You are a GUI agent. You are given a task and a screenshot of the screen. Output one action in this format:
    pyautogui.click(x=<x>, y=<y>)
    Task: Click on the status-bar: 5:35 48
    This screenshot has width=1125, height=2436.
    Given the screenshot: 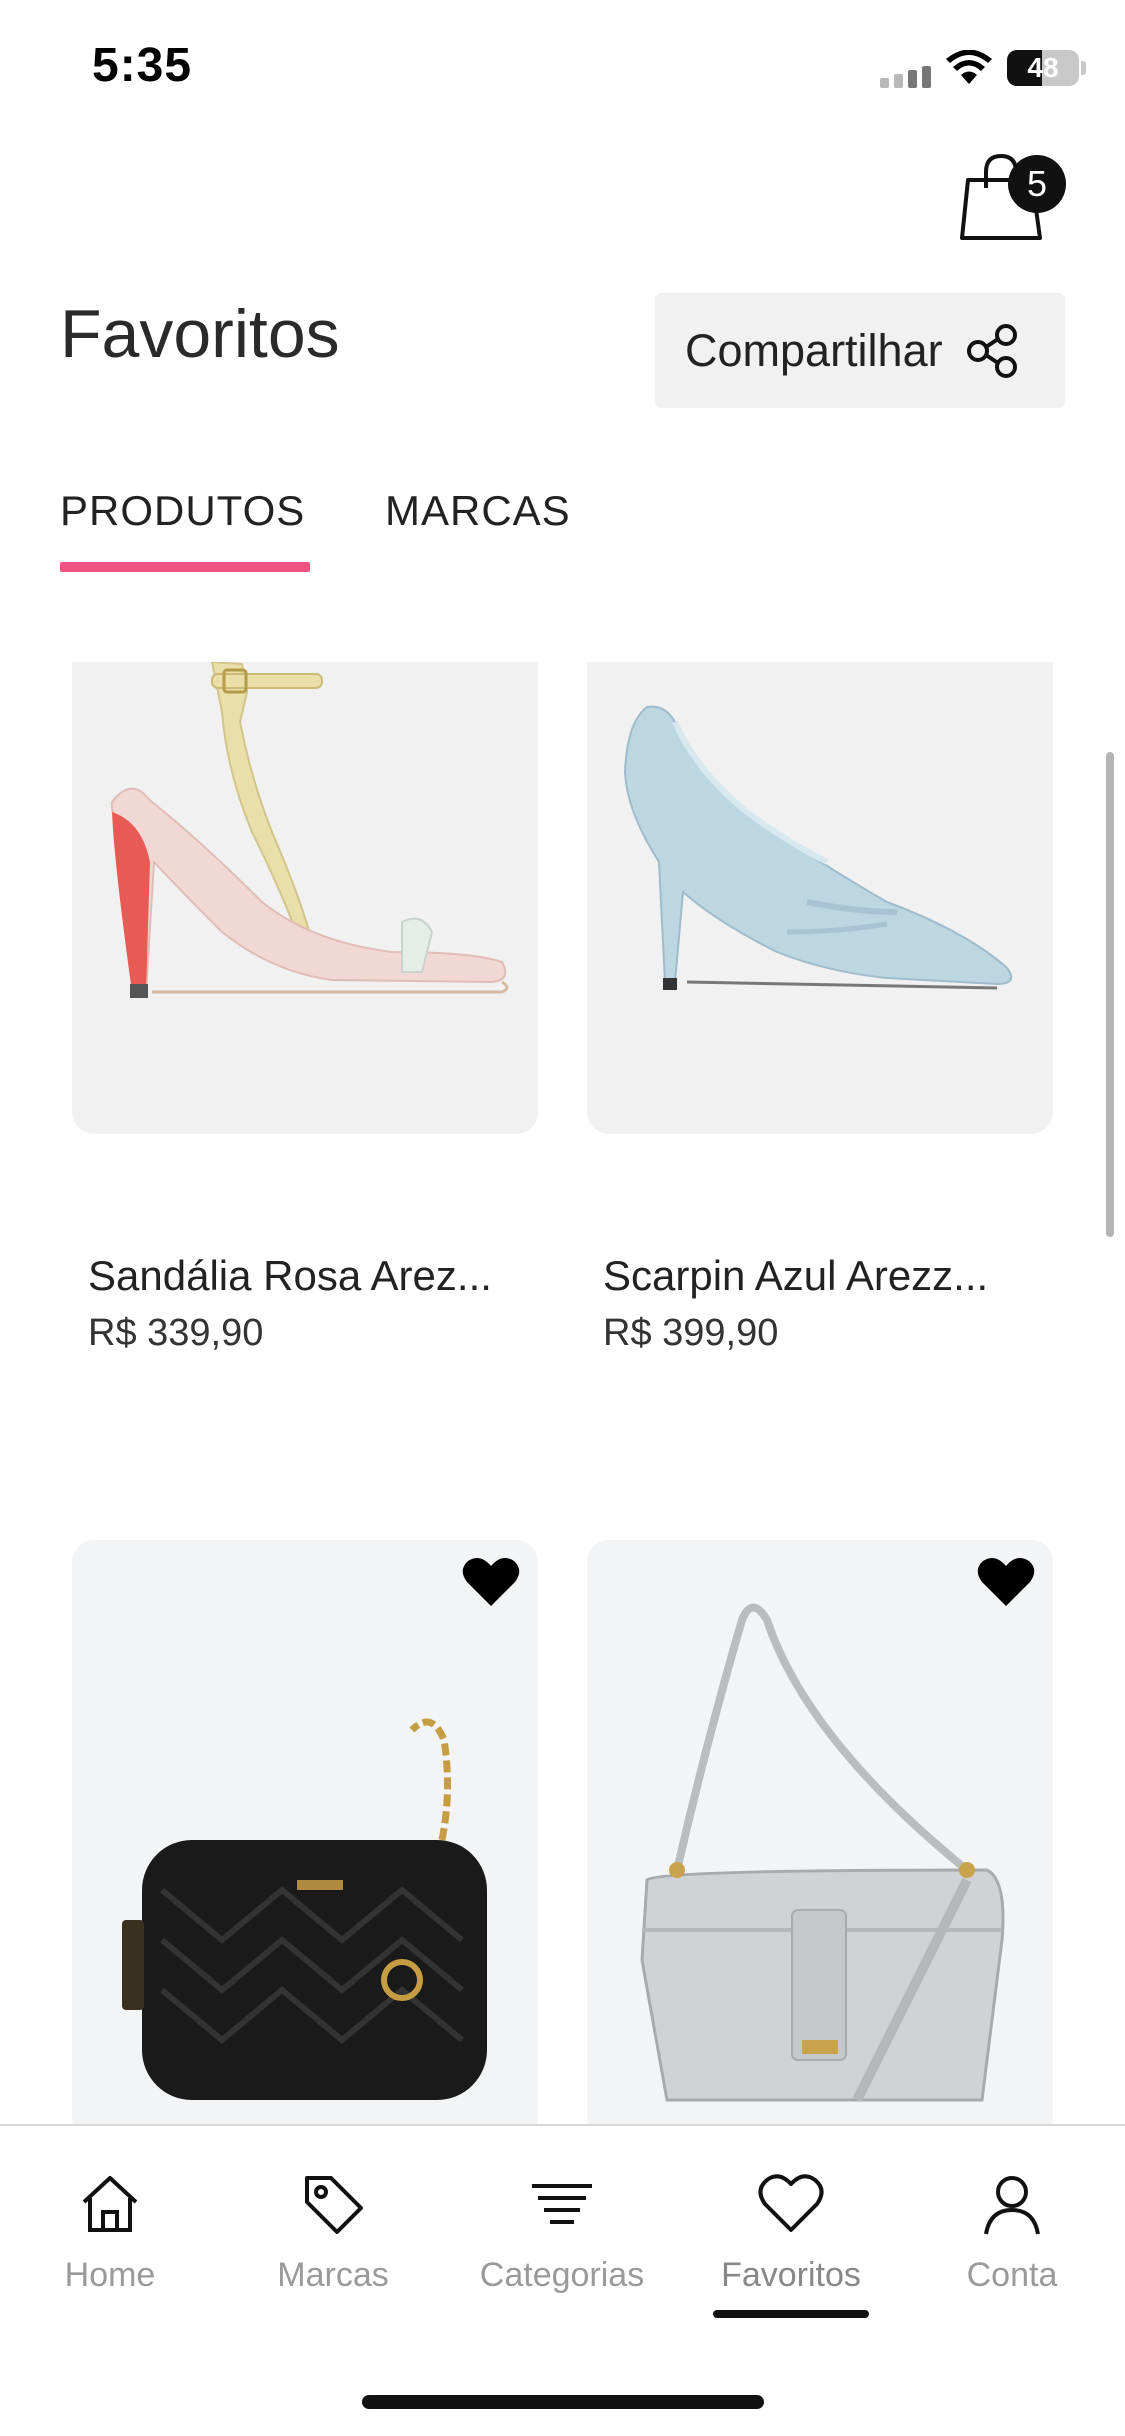 What is the action you would take?
    pyautogui.click(x=562, y=70)
    